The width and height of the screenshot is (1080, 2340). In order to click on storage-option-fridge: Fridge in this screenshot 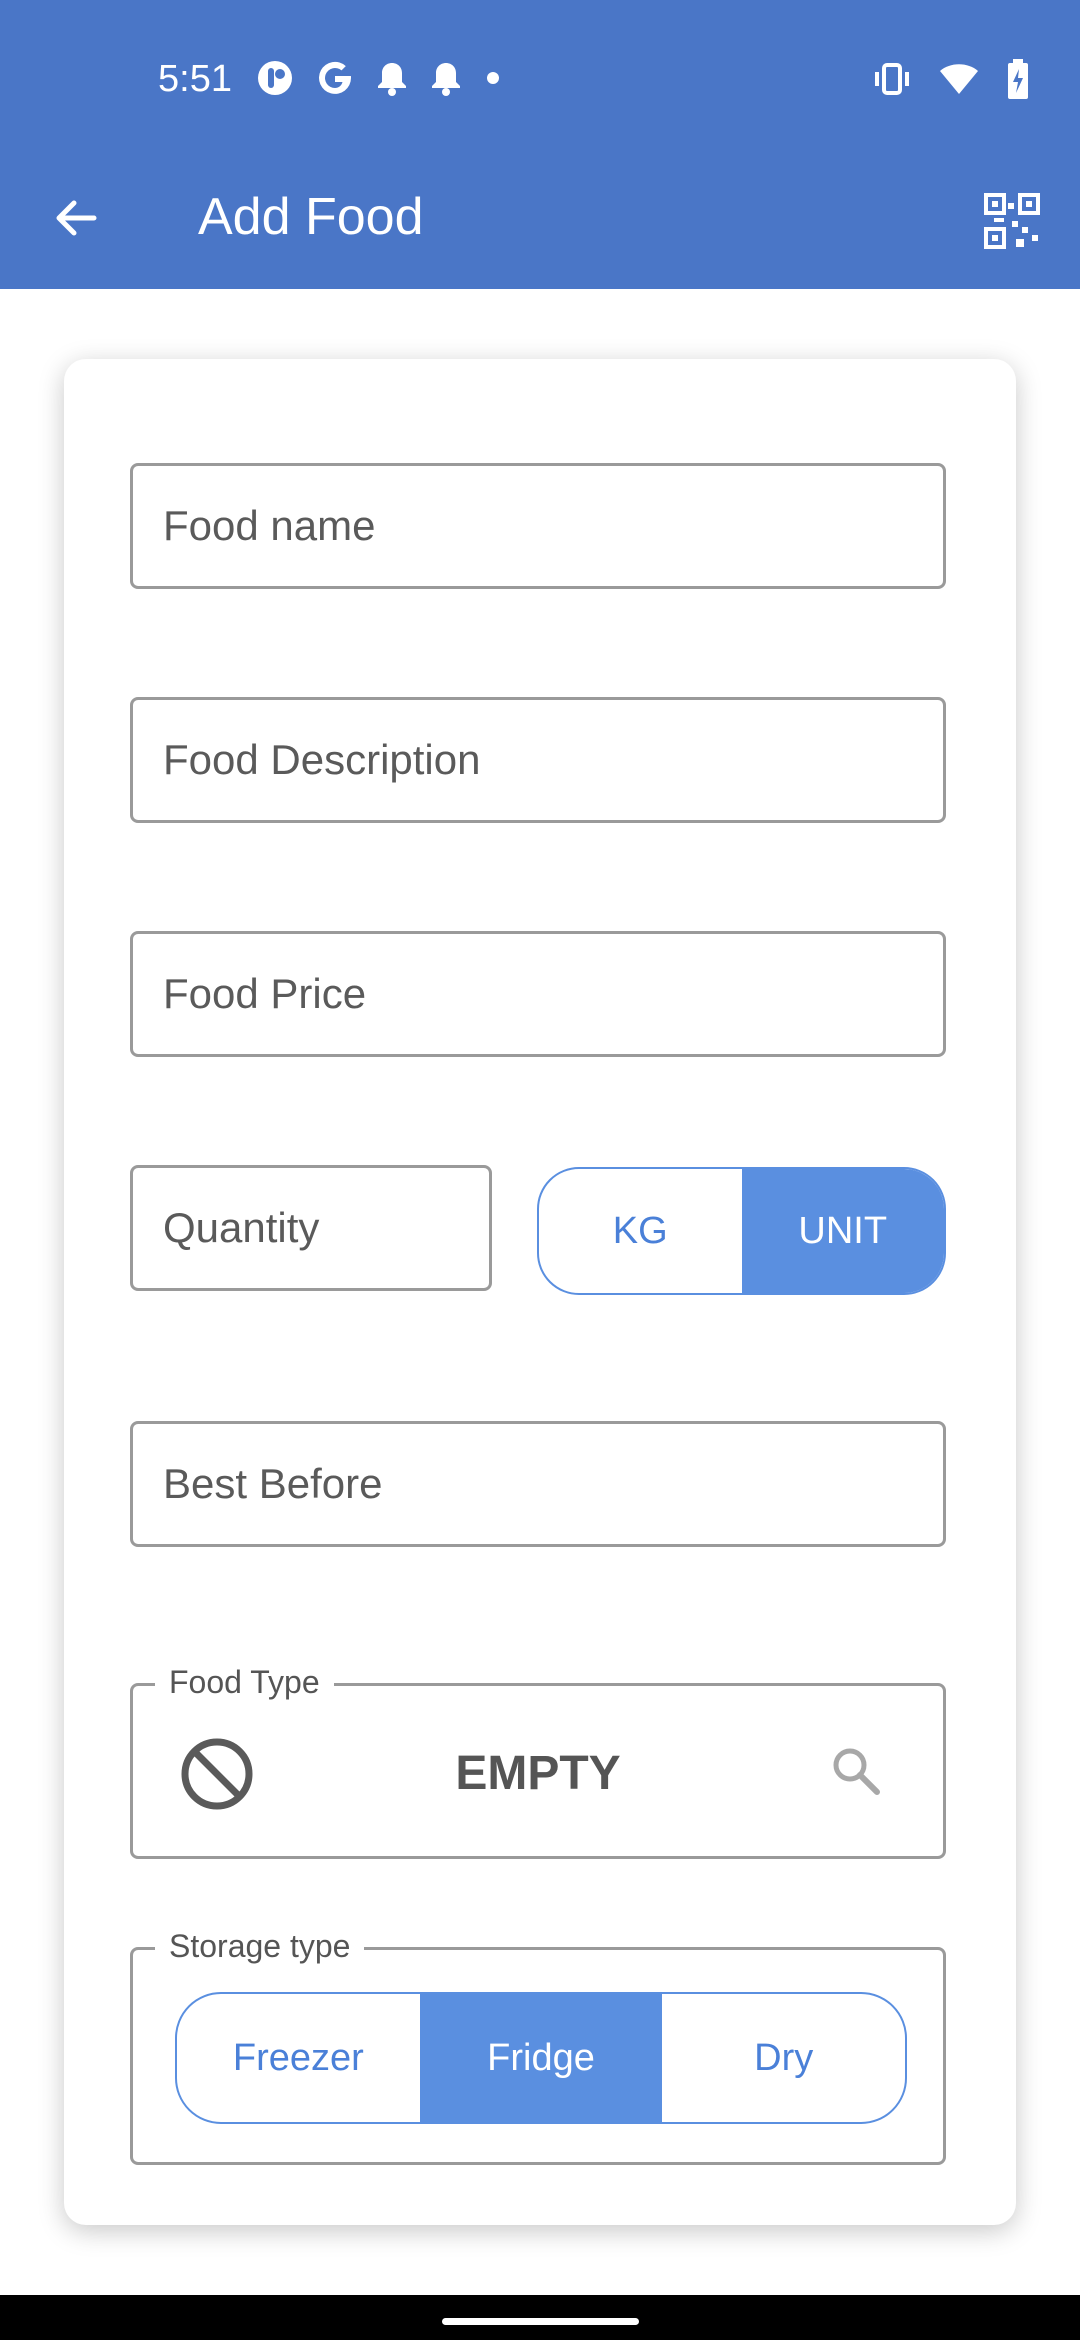, I will do `click(541, 2058)`.